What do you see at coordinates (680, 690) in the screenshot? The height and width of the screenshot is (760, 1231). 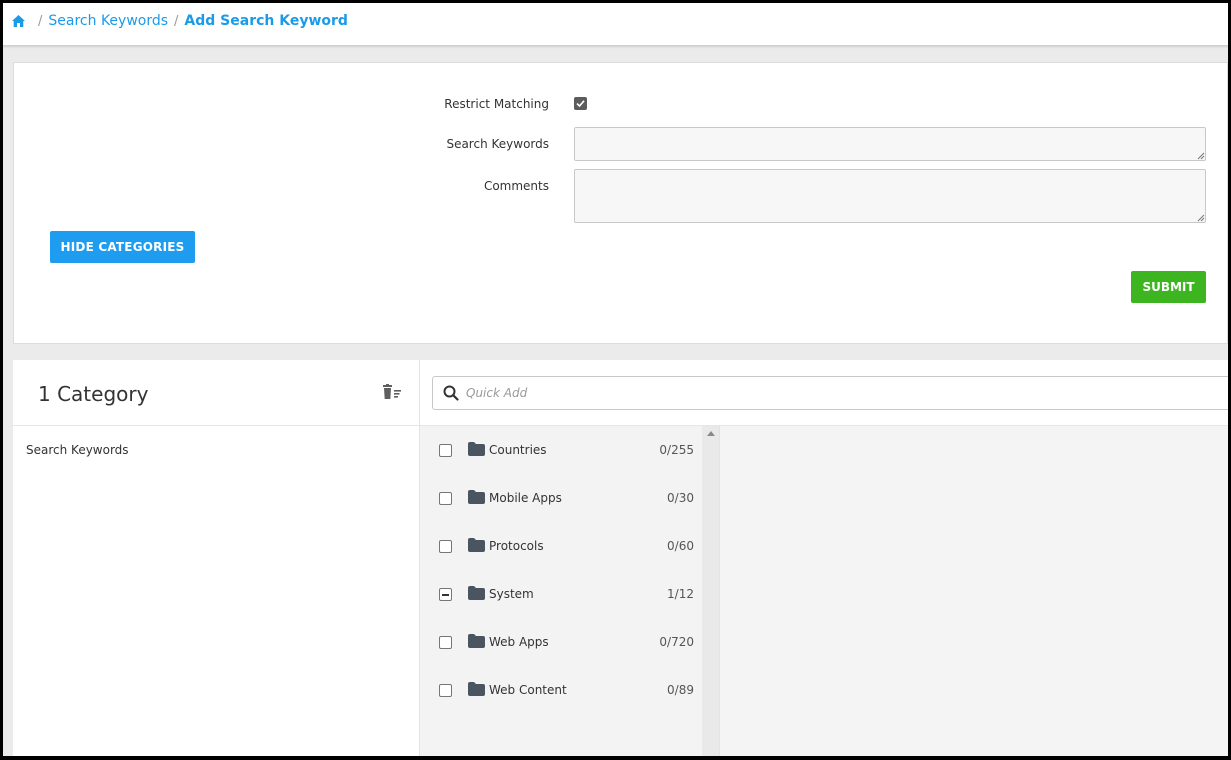 I see `tree-item-count: 0/89` at bounding box center [680, 690].